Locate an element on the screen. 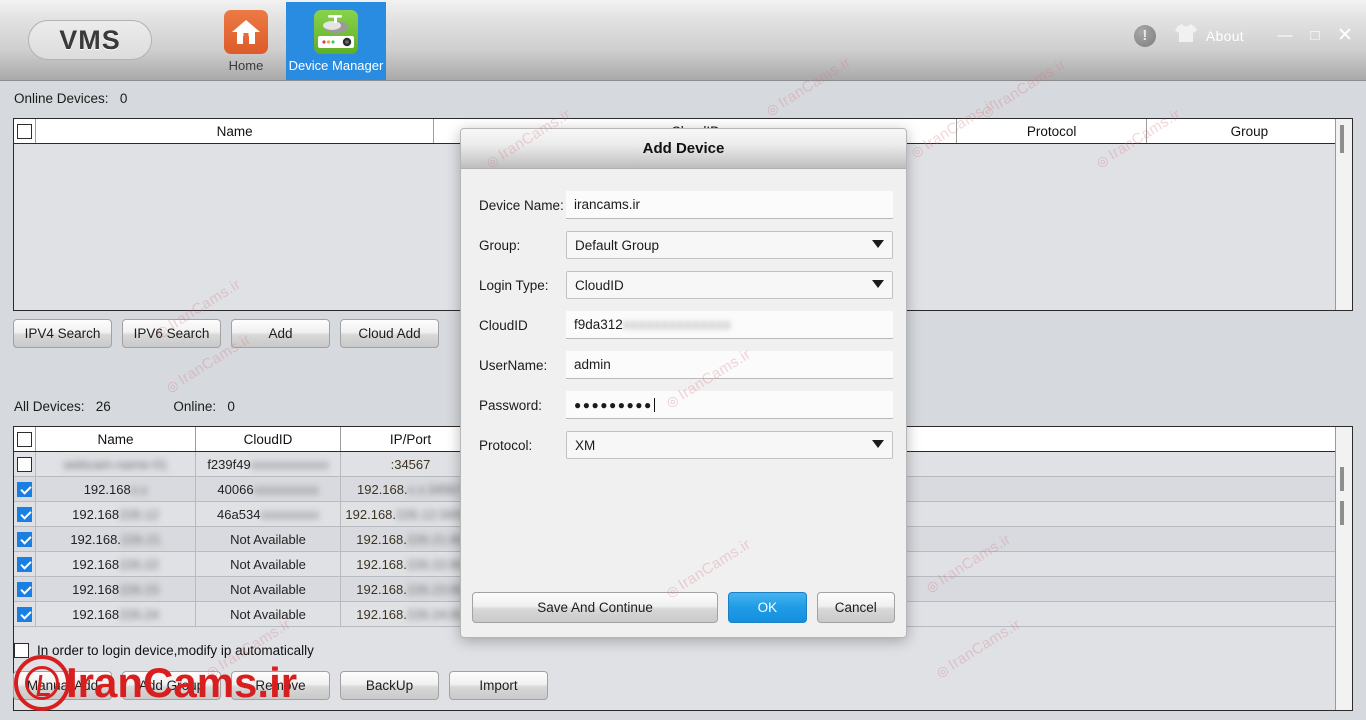 Image resolution: width=1366 pixels, height=720 pixels. cell-name: 192.168 x.x is located at coordinates (116, 489).